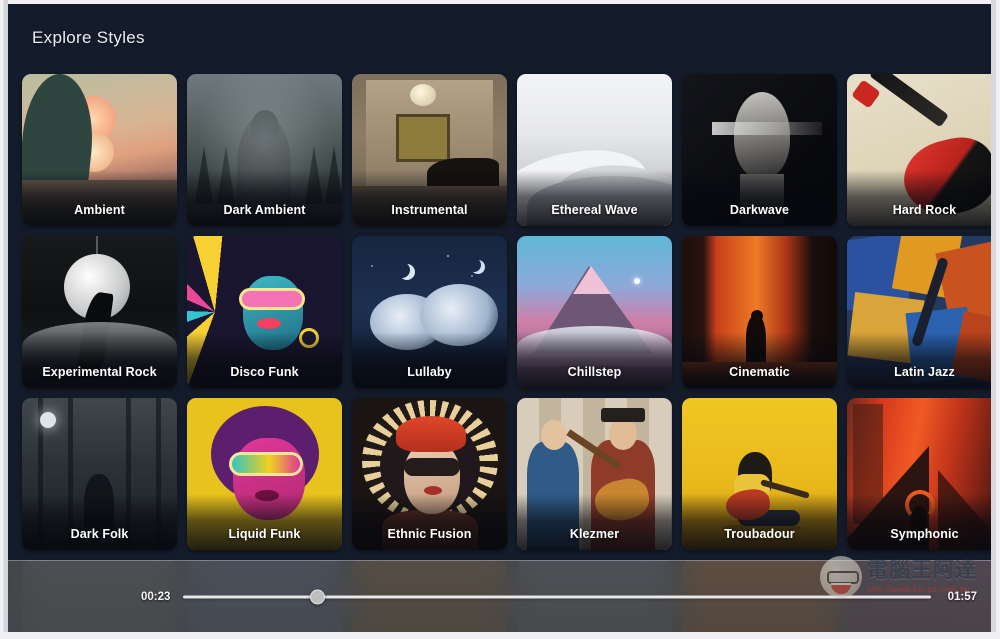 This screenshot has width=1000, height=639. Describe the element at coordinates (759, 210) in the screenshot. I see `style-card-label: Darkwave` at that location.